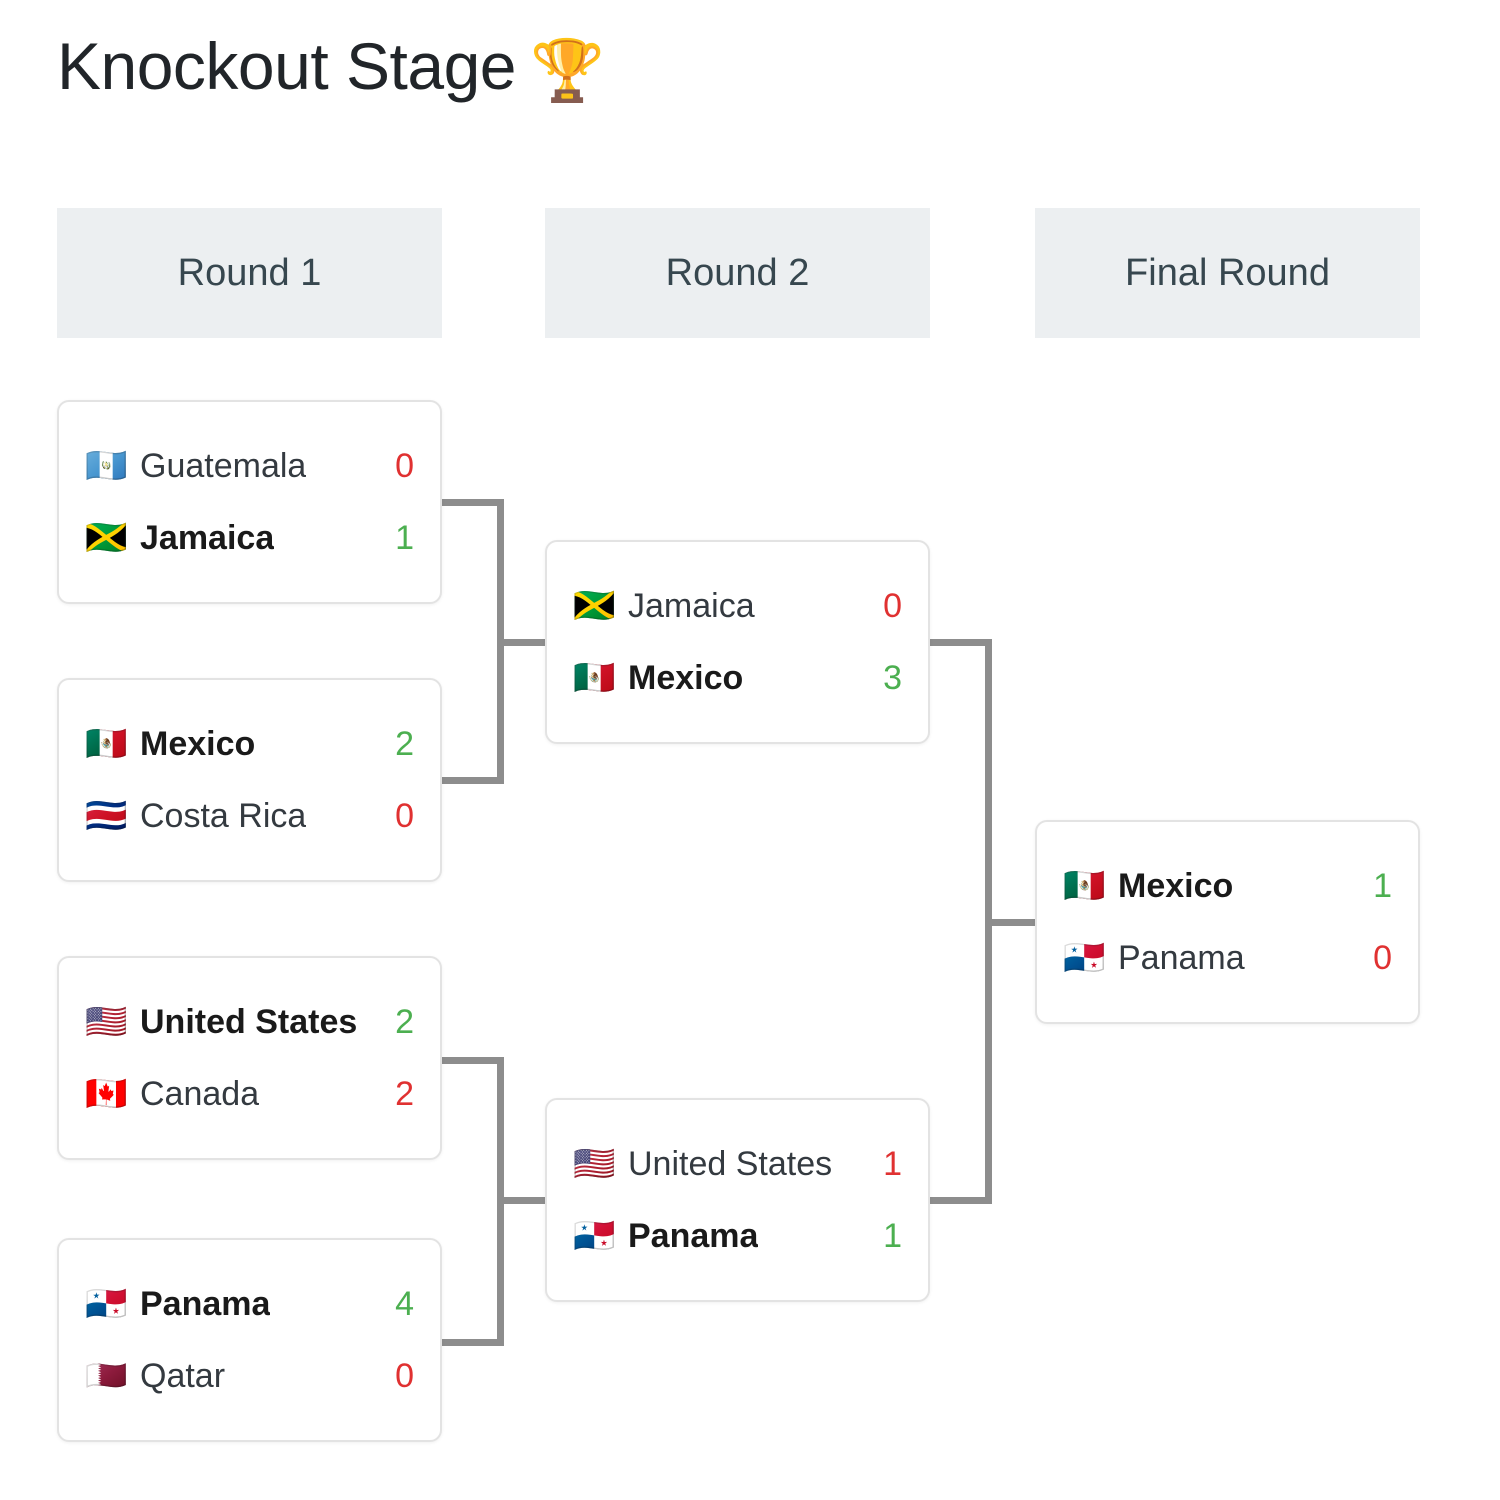  I want to click on connector-into-r2-m0, so click(524, 642).